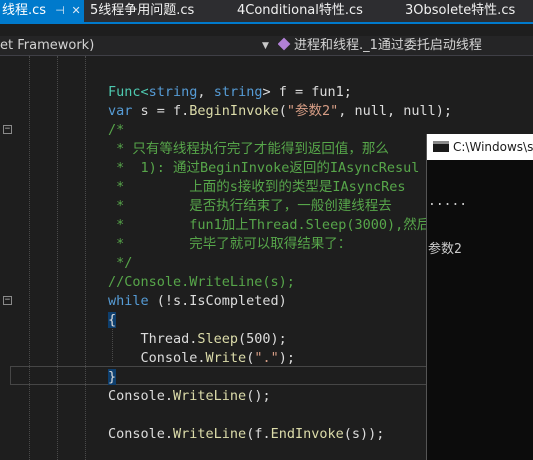 This screenshot has height=460, width=533. Describe the element at coordinates (264, 168) in the screenshot. I see `code-token: * 1): 通过BeginInvoke返回的IAsyncResul` at that location.